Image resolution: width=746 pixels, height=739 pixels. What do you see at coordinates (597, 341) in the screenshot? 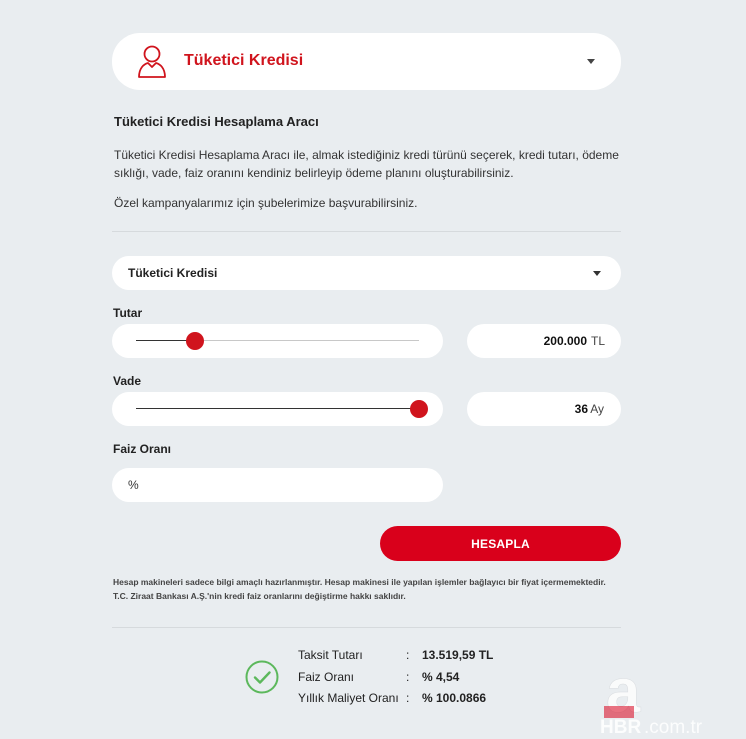
I see `amount-unit: TL` at bounding box center [597, 341].